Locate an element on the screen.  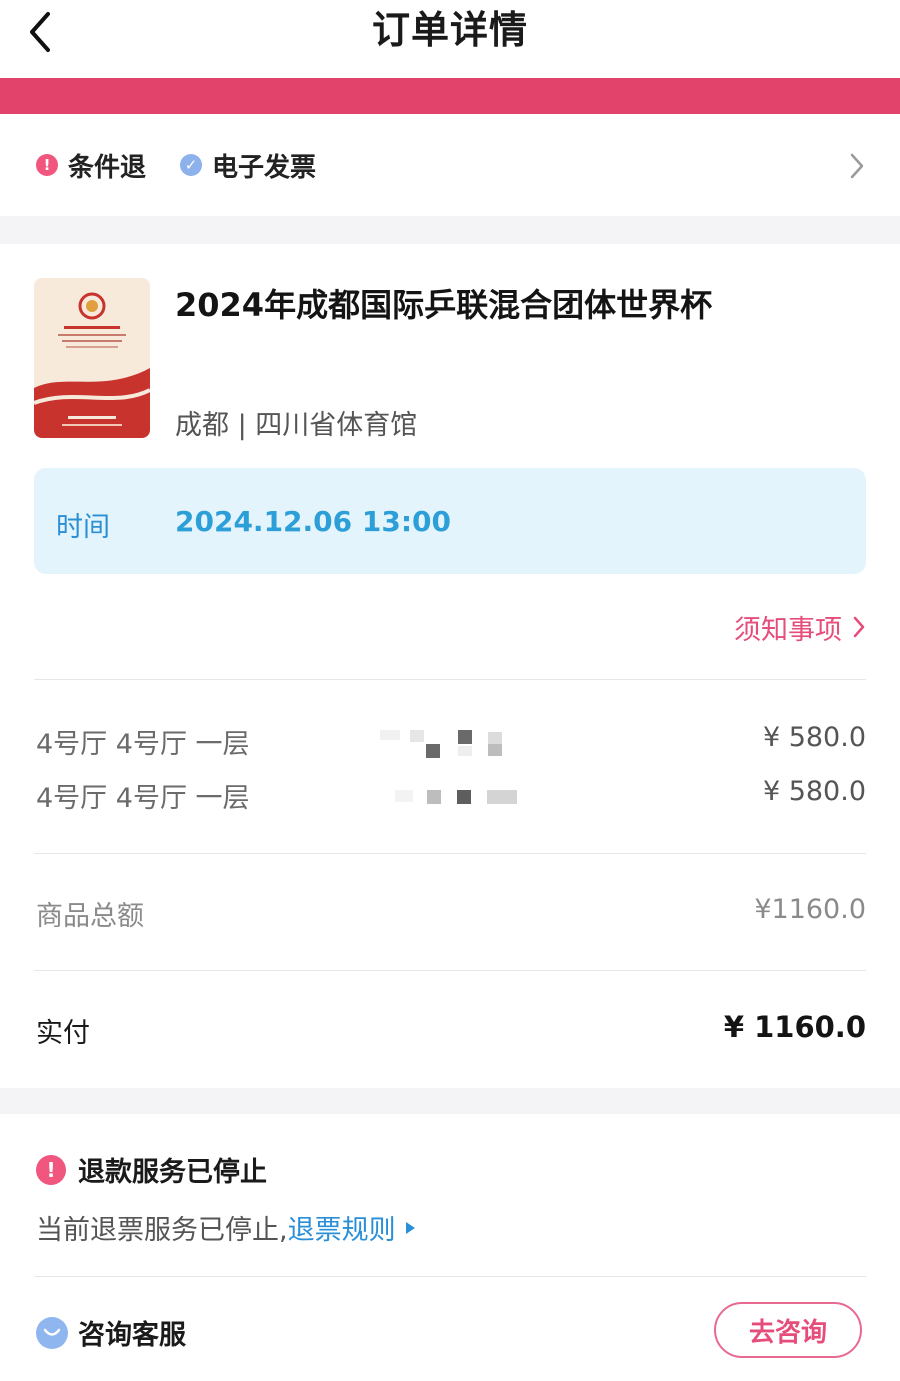
refund-description: 当前退票服务已停止, 退票规则 is located at coordinates (225, 1227).